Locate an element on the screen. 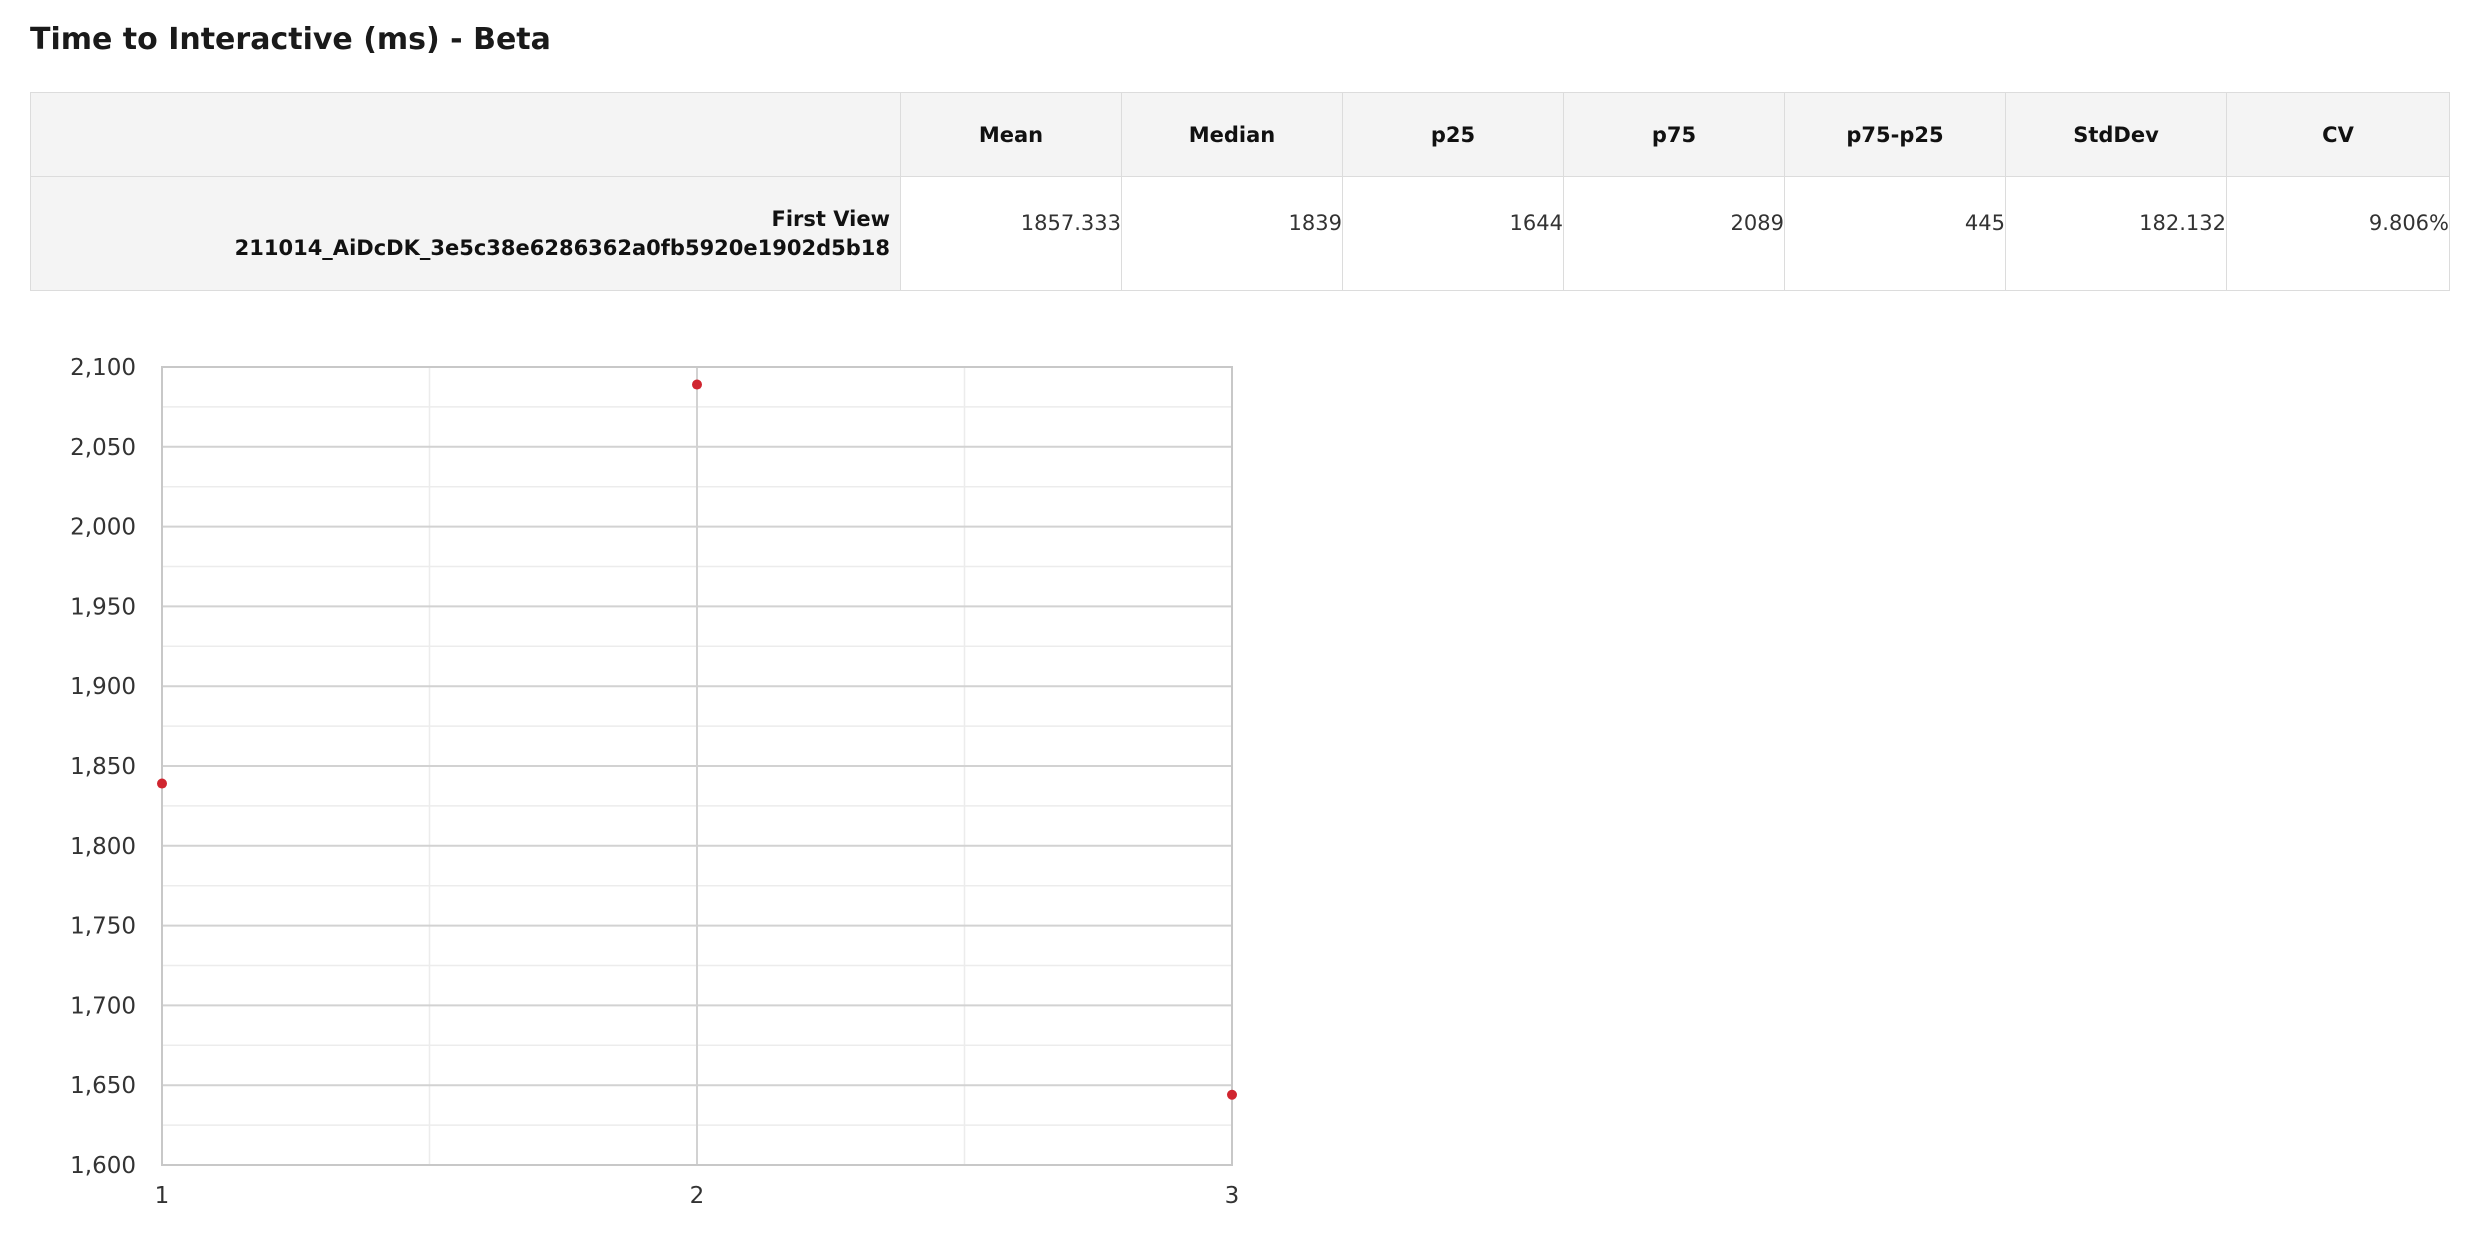 This screenshot has width=2475, height=1233. y-tick-label: 1,700 is located at coordinates (103, 1006).